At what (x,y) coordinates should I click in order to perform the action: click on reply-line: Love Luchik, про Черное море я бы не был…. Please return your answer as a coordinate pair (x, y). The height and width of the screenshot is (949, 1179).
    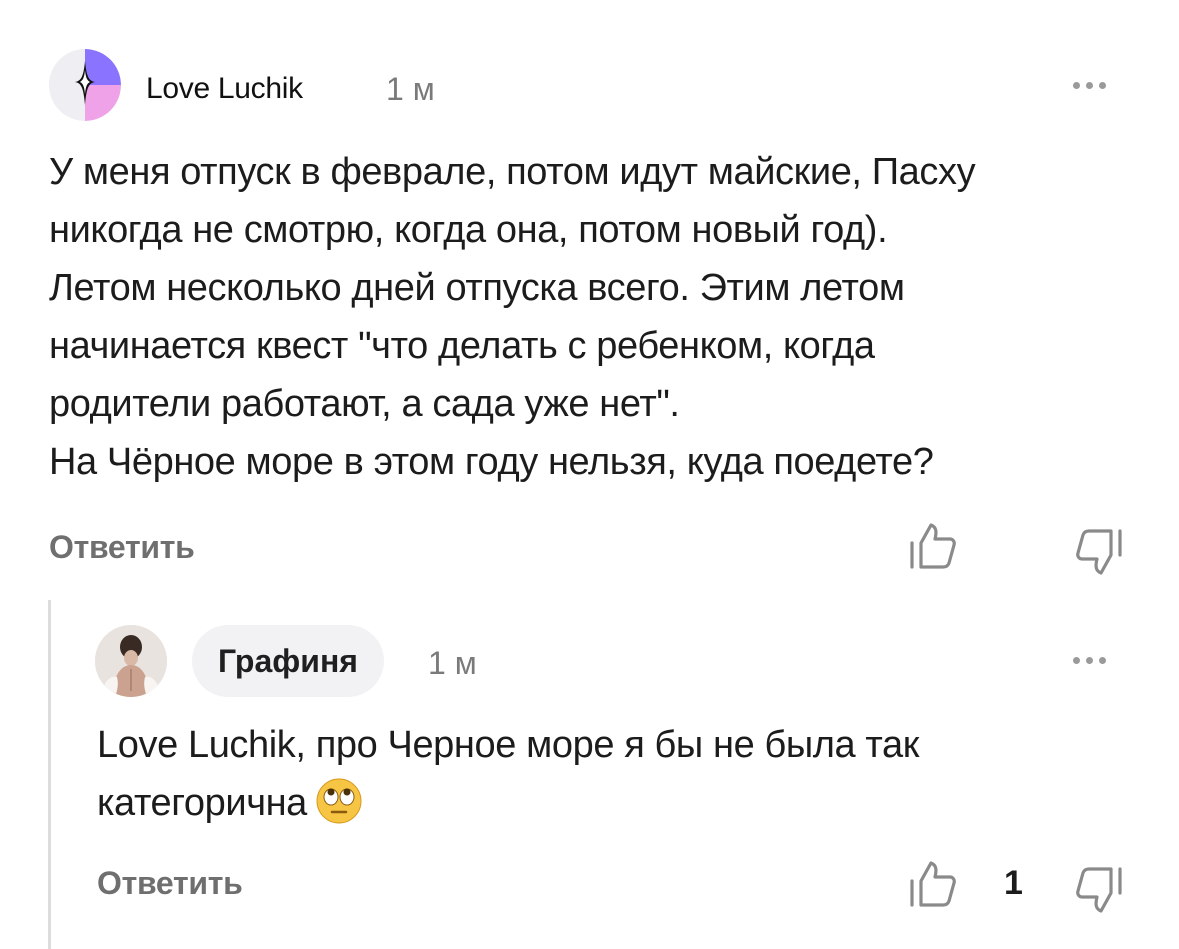
    Looking at the image, I should click on (508, 745).